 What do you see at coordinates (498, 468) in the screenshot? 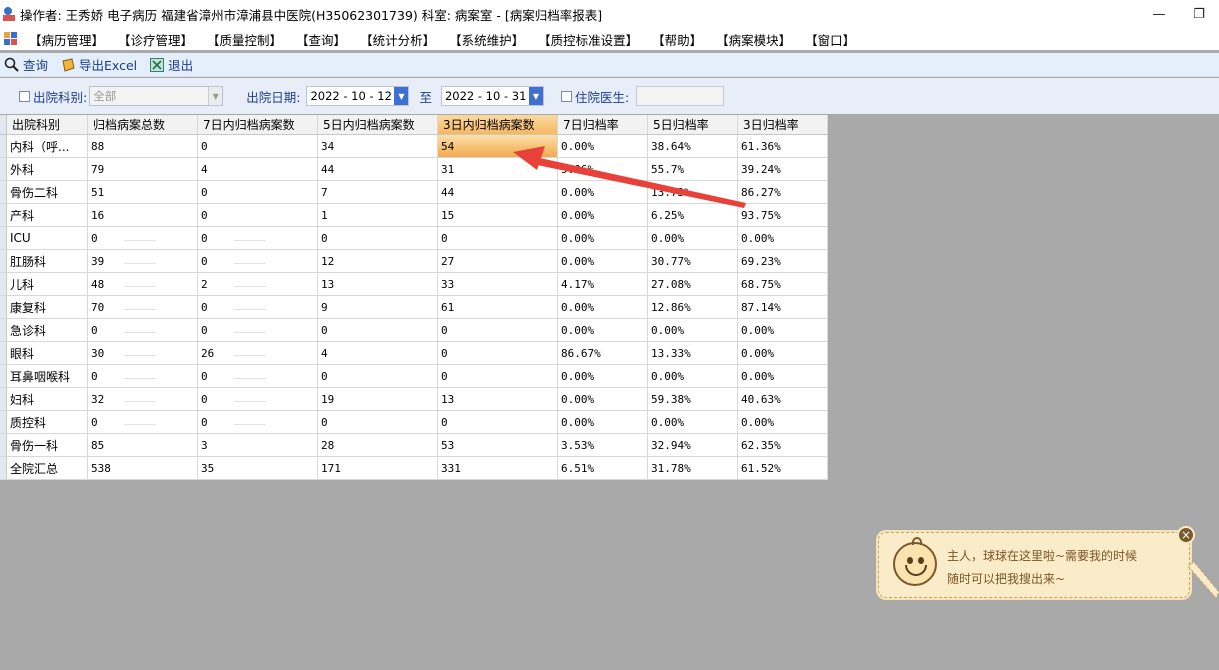
I see `table-cell: 331` at bounding box center [498, 468].